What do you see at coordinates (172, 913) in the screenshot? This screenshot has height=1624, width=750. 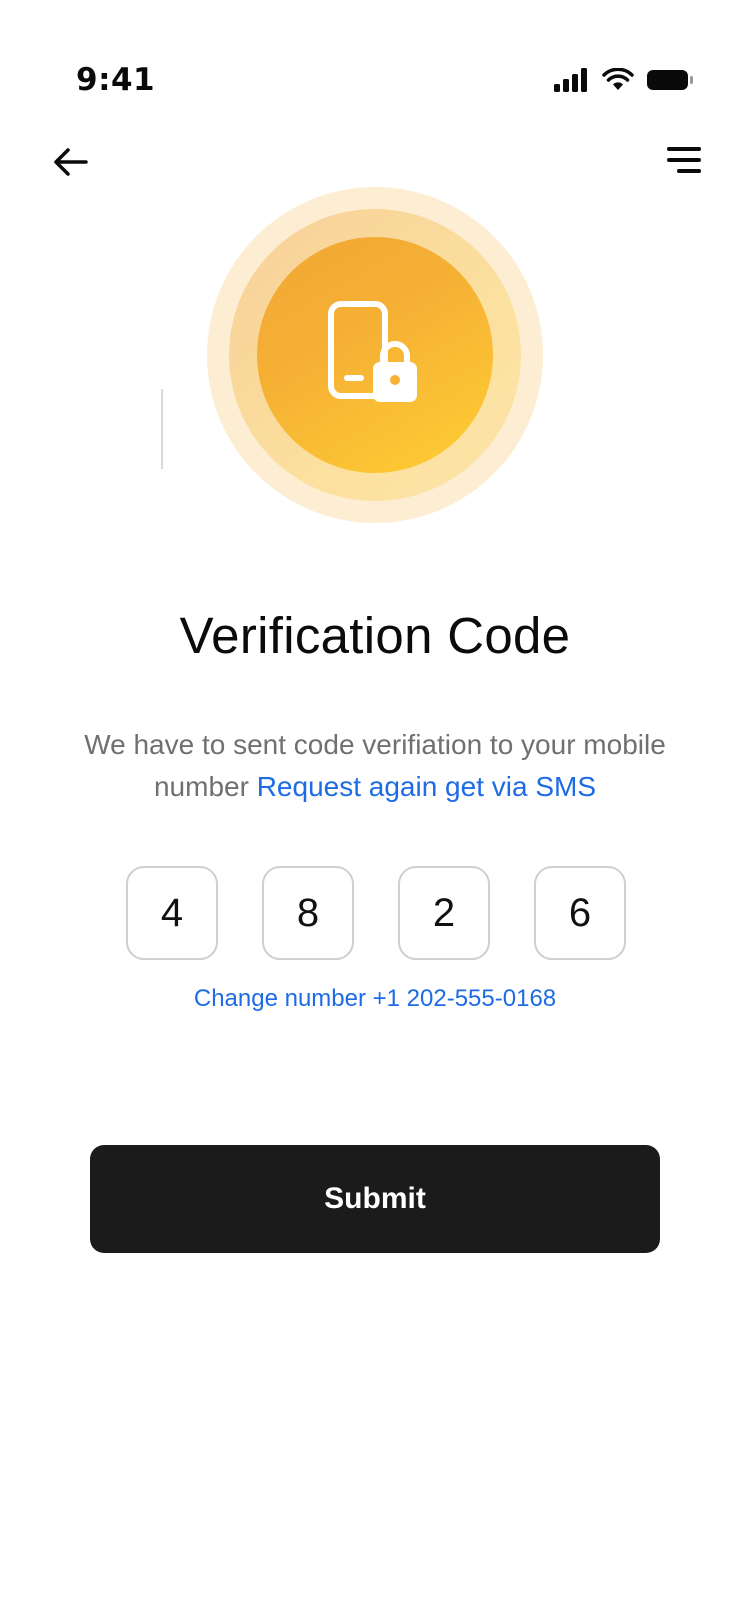 I see `otp-digit-1: 4` at bounding box center [172, 913].